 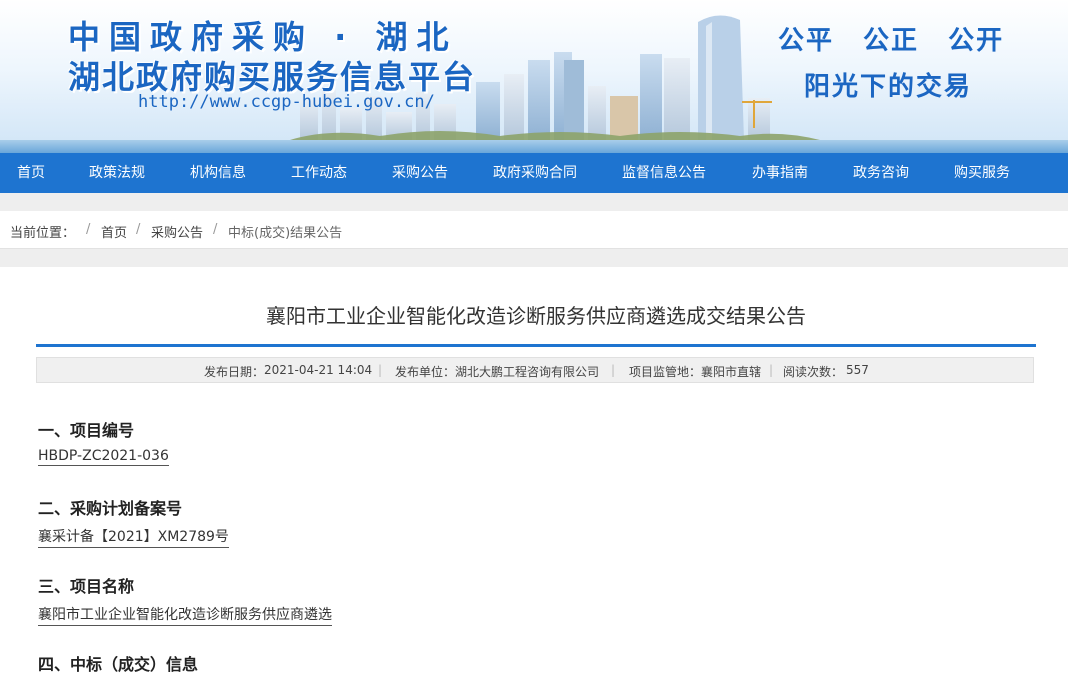 I want to click on section-heading-project-name: 三、项目名称, so click(x=86, y=586).